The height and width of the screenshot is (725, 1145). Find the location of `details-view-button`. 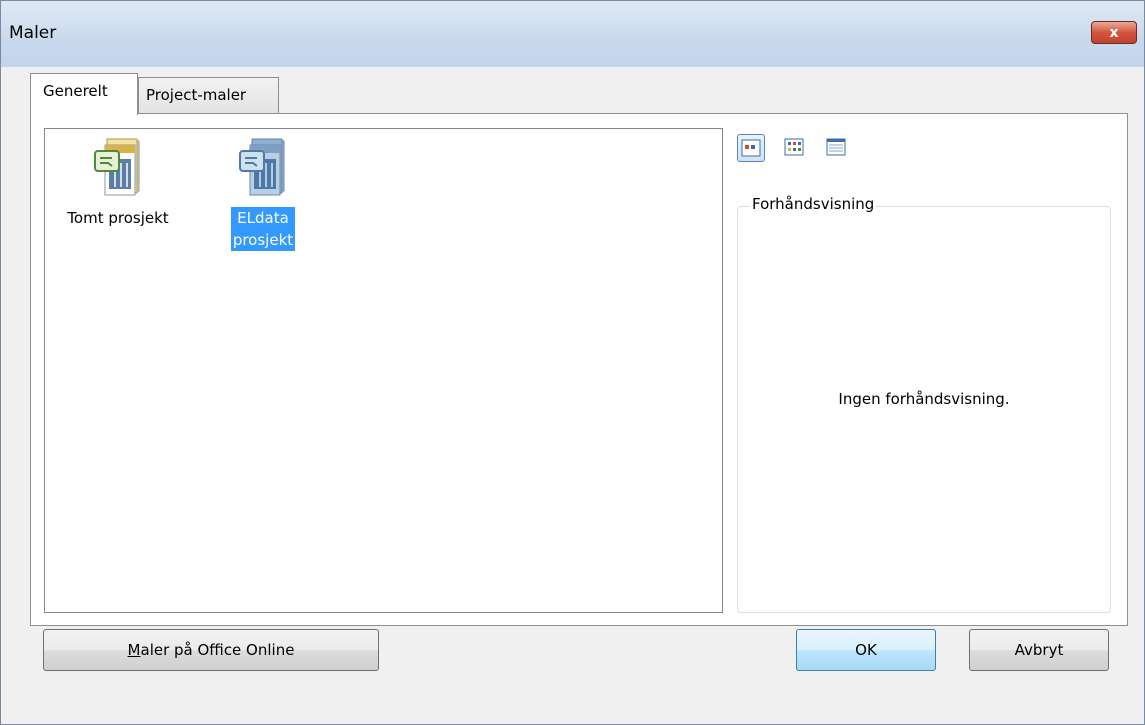

details-view-button is located at coordinates (837, 148).